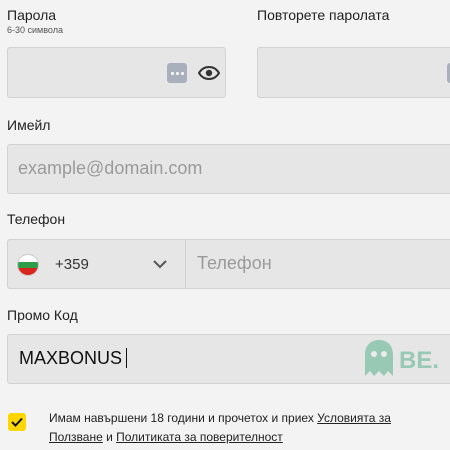 This screenshot has width=450, height=450. What do you see at coordinates (126, 358) in the screenshot?
I see `text-cursor` at bounding box center [126, 358].